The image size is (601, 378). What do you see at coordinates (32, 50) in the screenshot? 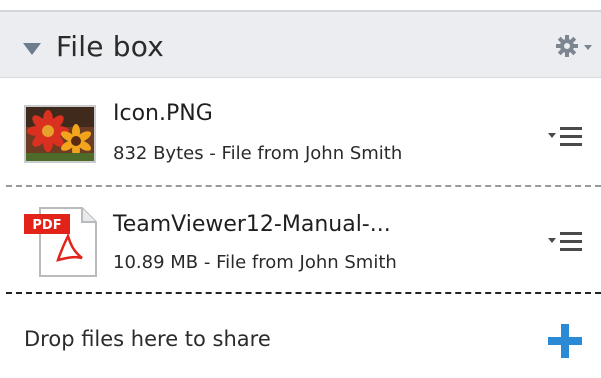
I see `triangle-down-icon` at bounding box center [32, 50].